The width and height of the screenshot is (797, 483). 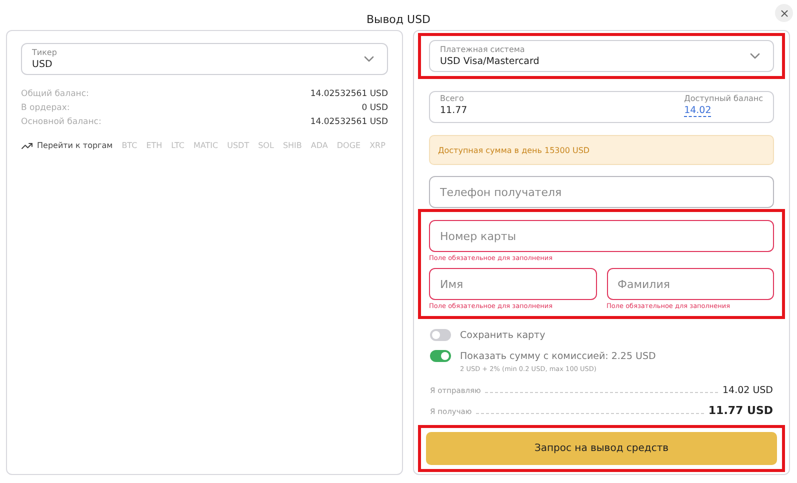 What do you see at coordinates (266, 146) in the screenshot?
I see `ticker-link: SOL` at bounding box center [266, 146].